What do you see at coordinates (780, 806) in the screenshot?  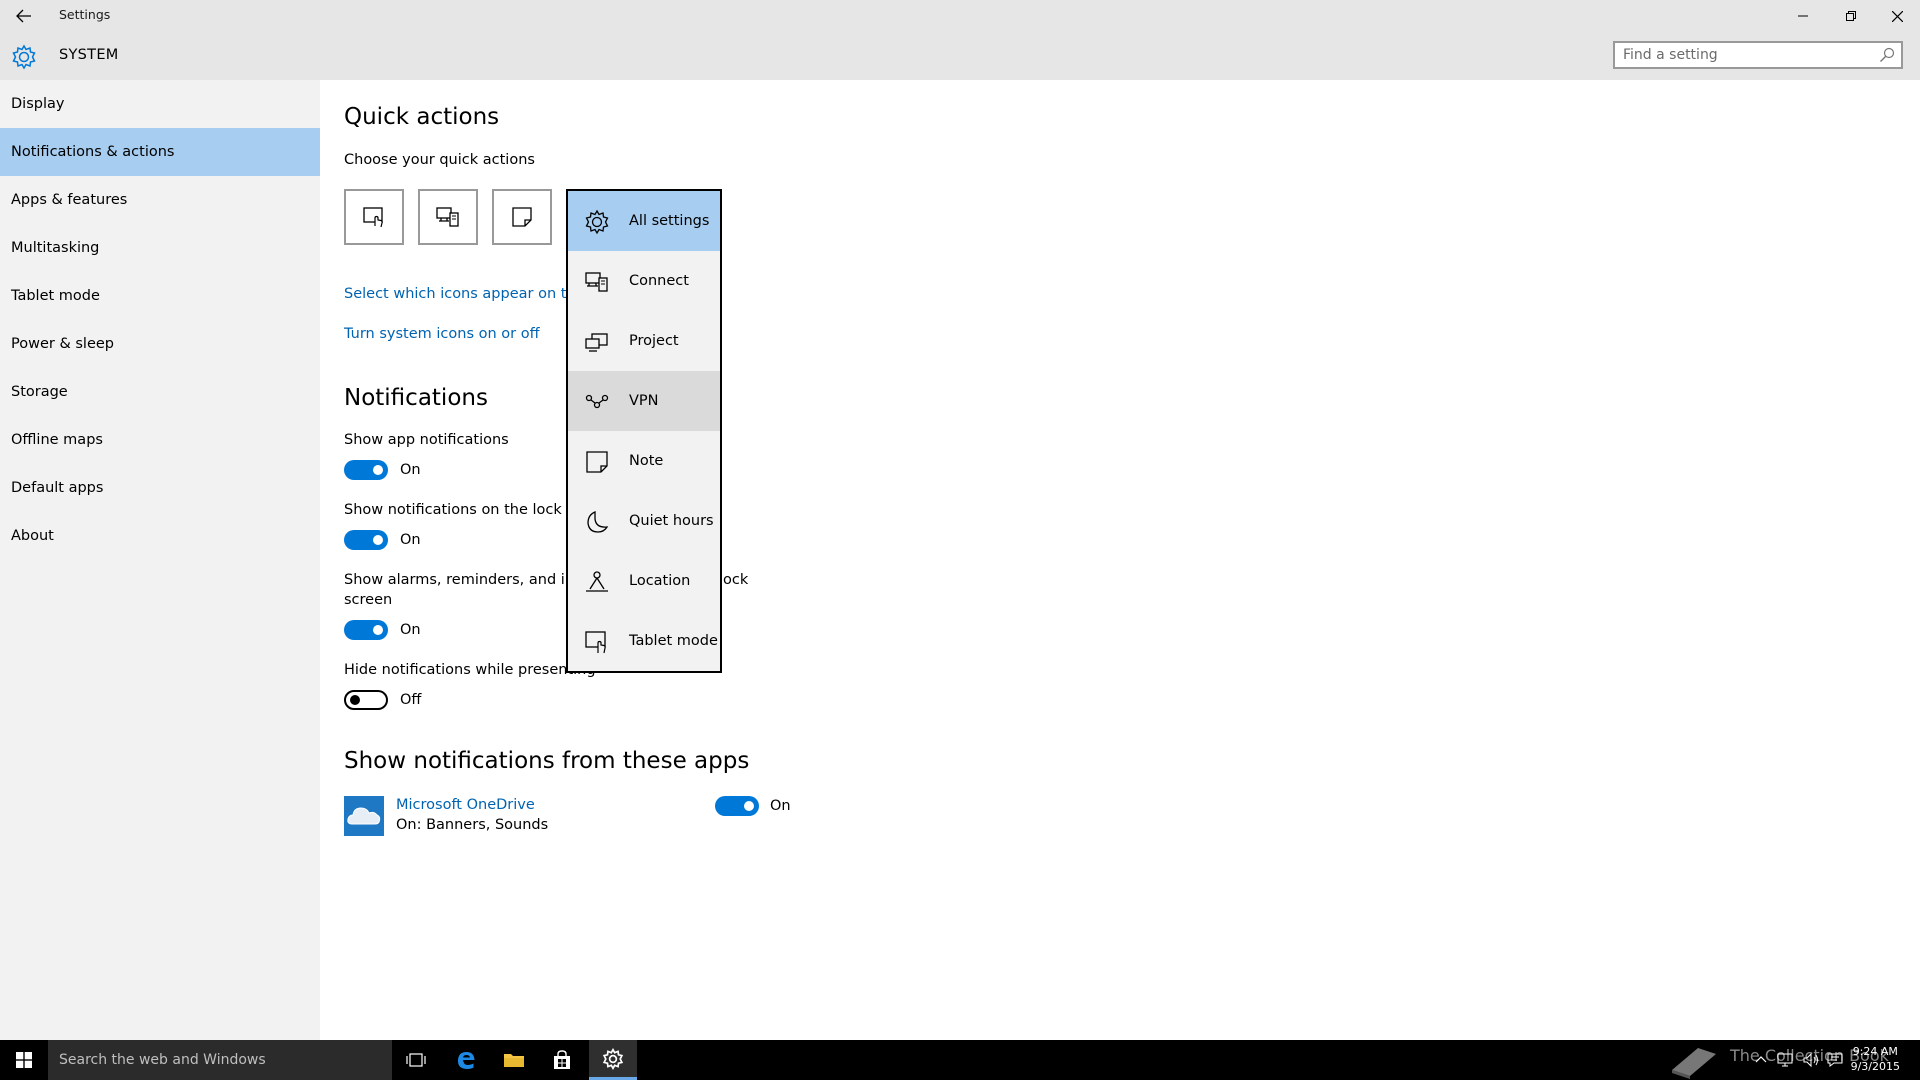 I see `toggle-state-onedrive: On` at bounding box center [780, 806].